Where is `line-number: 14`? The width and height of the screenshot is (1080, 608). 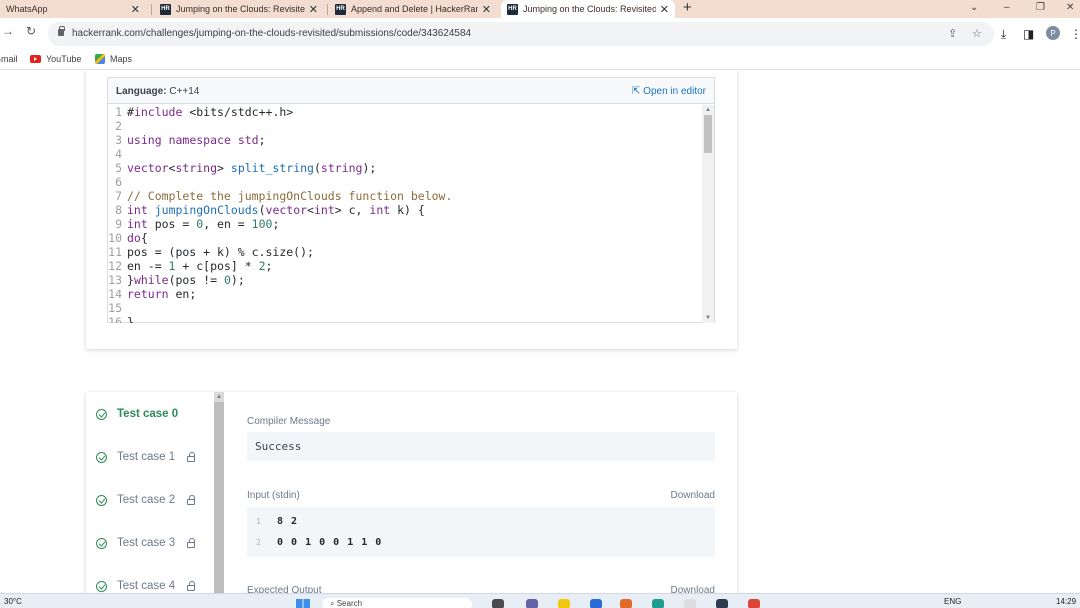
line-number: 14 is located at coordinates (115, 294).